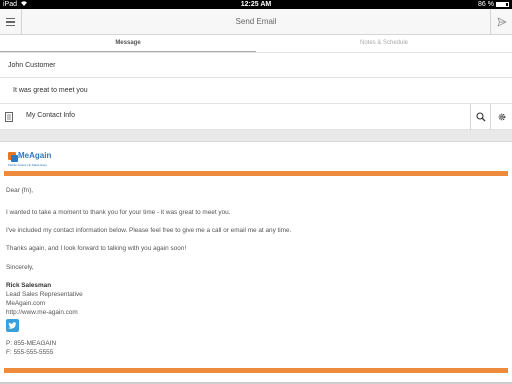  I want to click on signature-fax: F: 555-555-5555, so click(30, 352).